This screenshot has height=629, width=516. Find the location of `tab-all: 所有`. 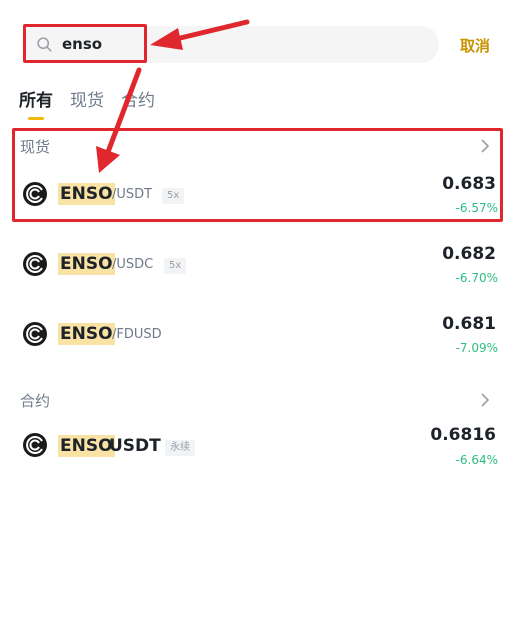

tab-all: 所有 is located at coordinates (36, 98).